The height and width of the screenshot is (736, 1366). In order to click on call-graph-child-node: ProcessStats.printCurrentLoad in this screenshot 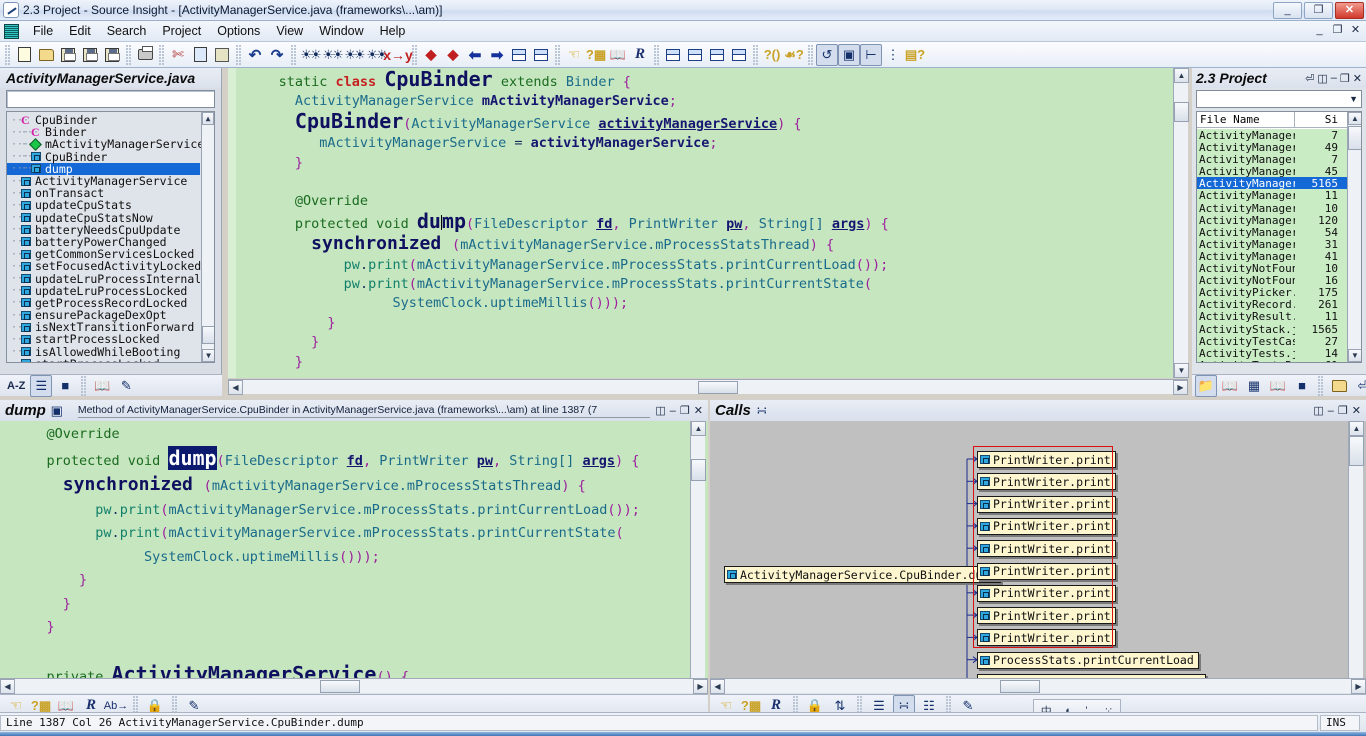, I will do `click(1088, 660)`.